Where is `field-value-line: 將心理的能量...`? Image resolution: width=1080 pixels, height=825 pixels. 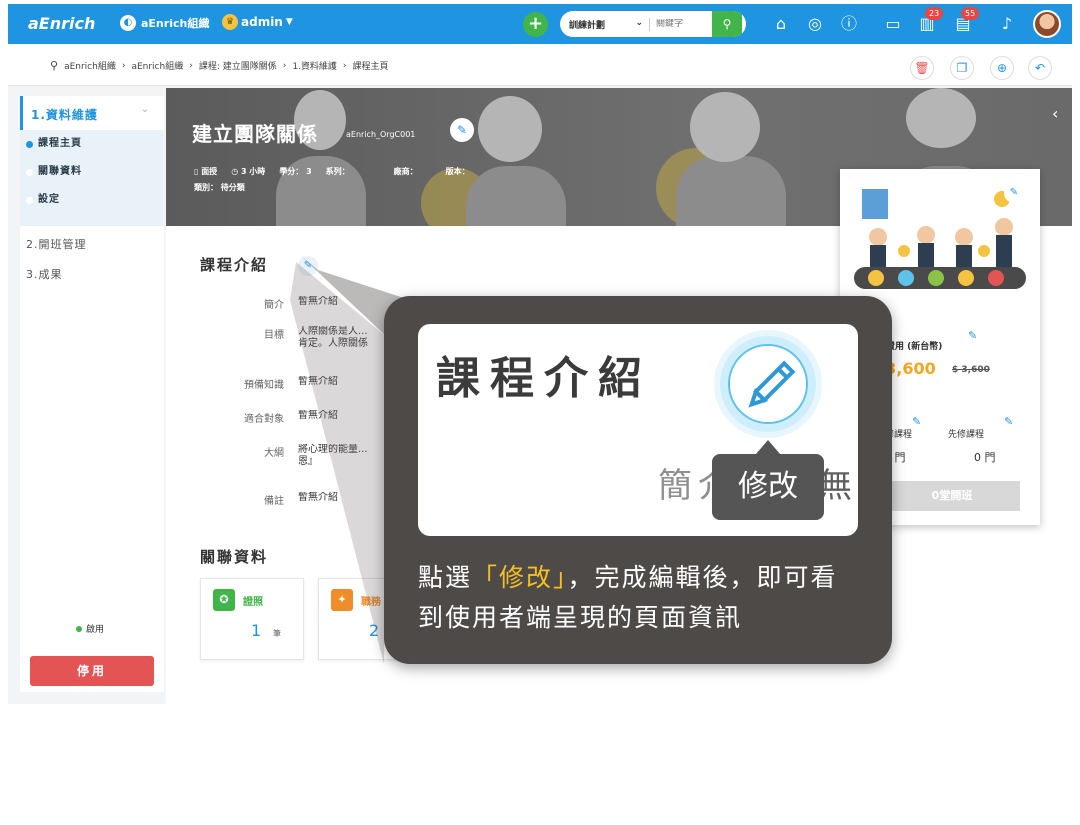 field-value-line: 將心理的能量... is located at coordinates (333, 449).